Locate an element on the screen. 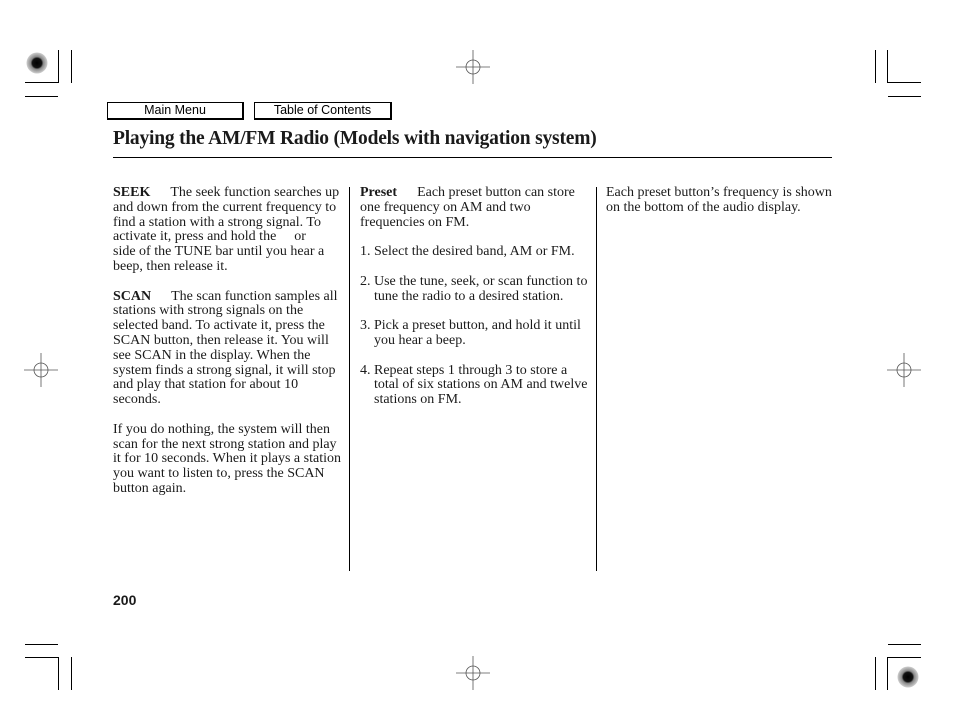 The image size is (954, 720). step-number: 1. is located at coordinates (365, 252).